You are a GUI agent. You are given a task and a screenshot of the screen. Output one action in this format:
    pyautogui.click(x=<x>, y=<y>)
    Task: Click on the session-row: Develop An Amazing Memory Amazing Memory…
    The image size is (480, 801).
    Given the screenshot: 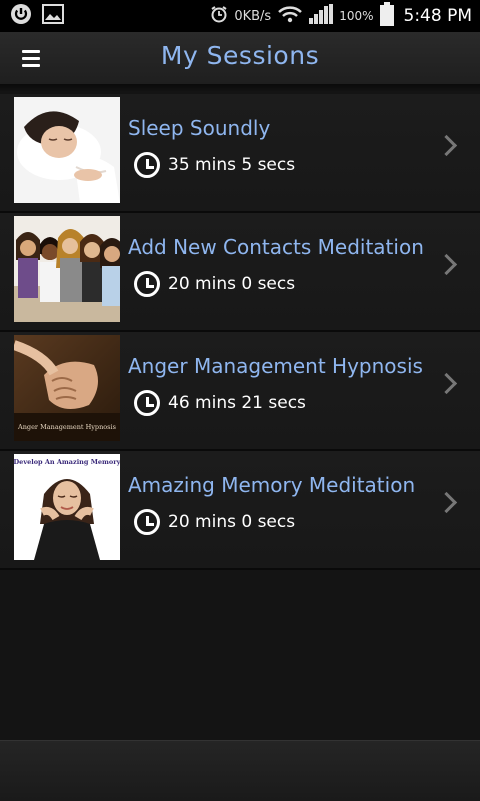 What is the action you would take?
    pyautogui.click(x=240, y=510)
    